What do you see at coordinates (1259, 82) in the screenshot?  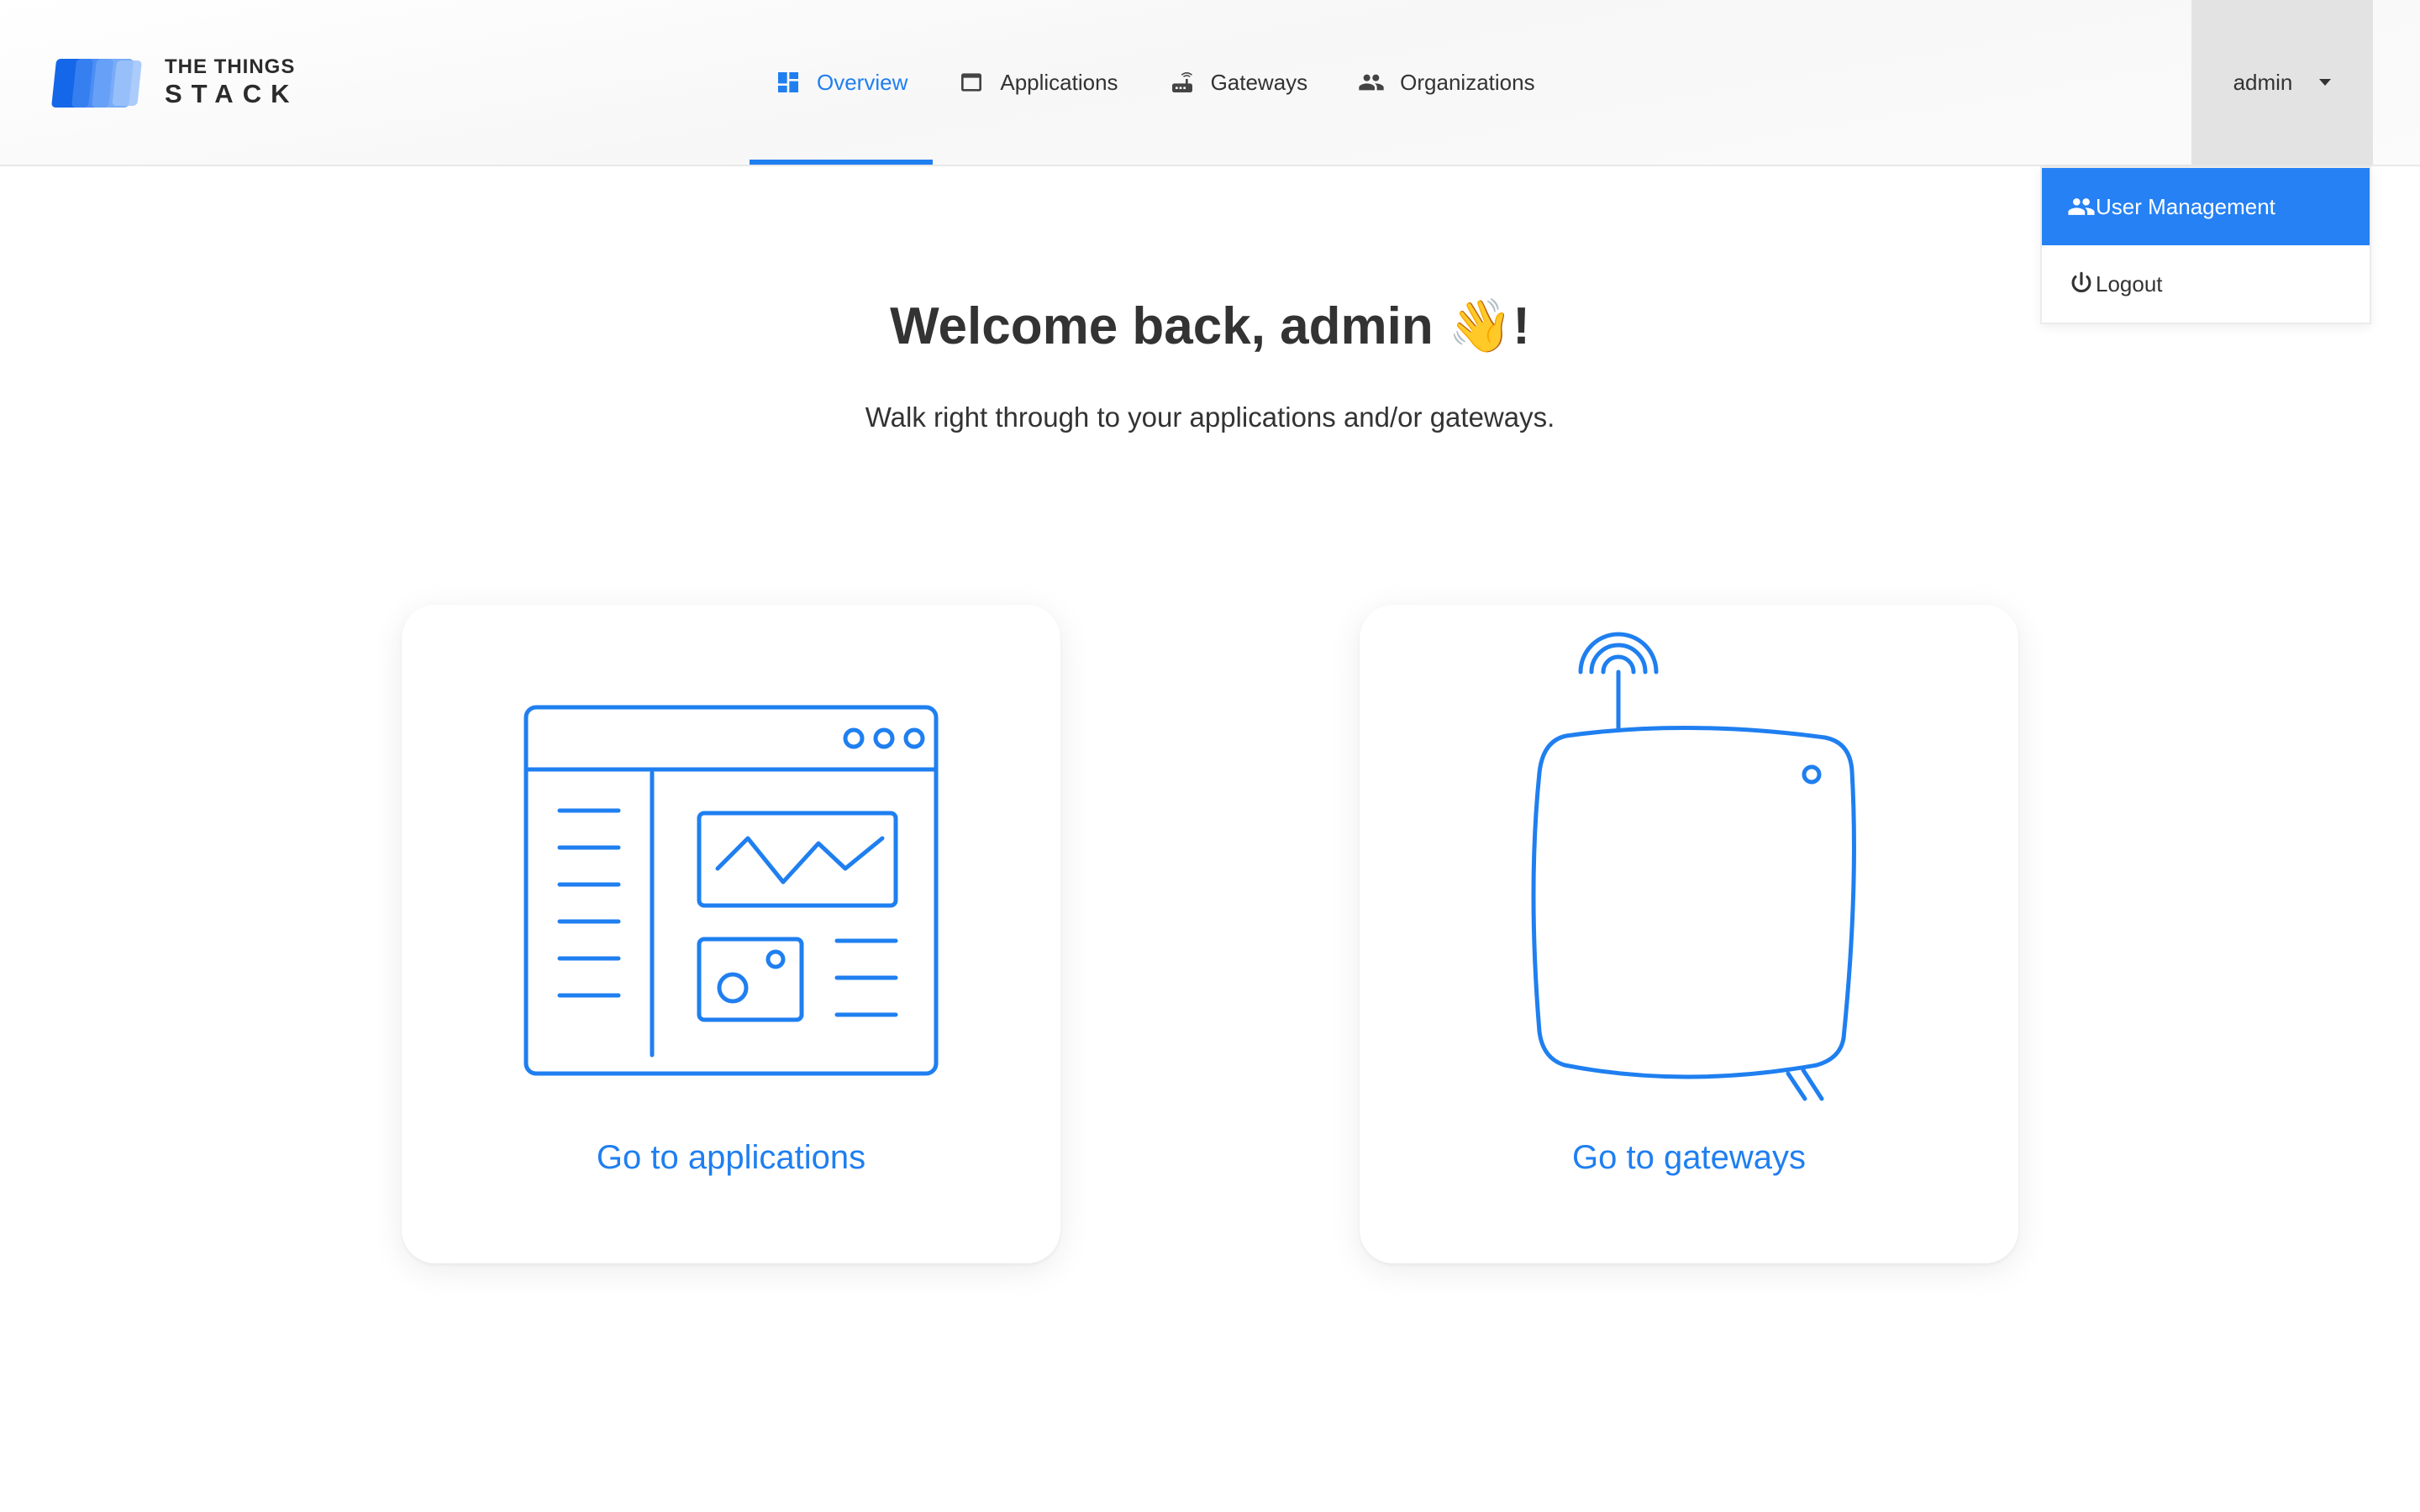 I see `nav-item-label: Gateways` at bounding box center [1259, 82].